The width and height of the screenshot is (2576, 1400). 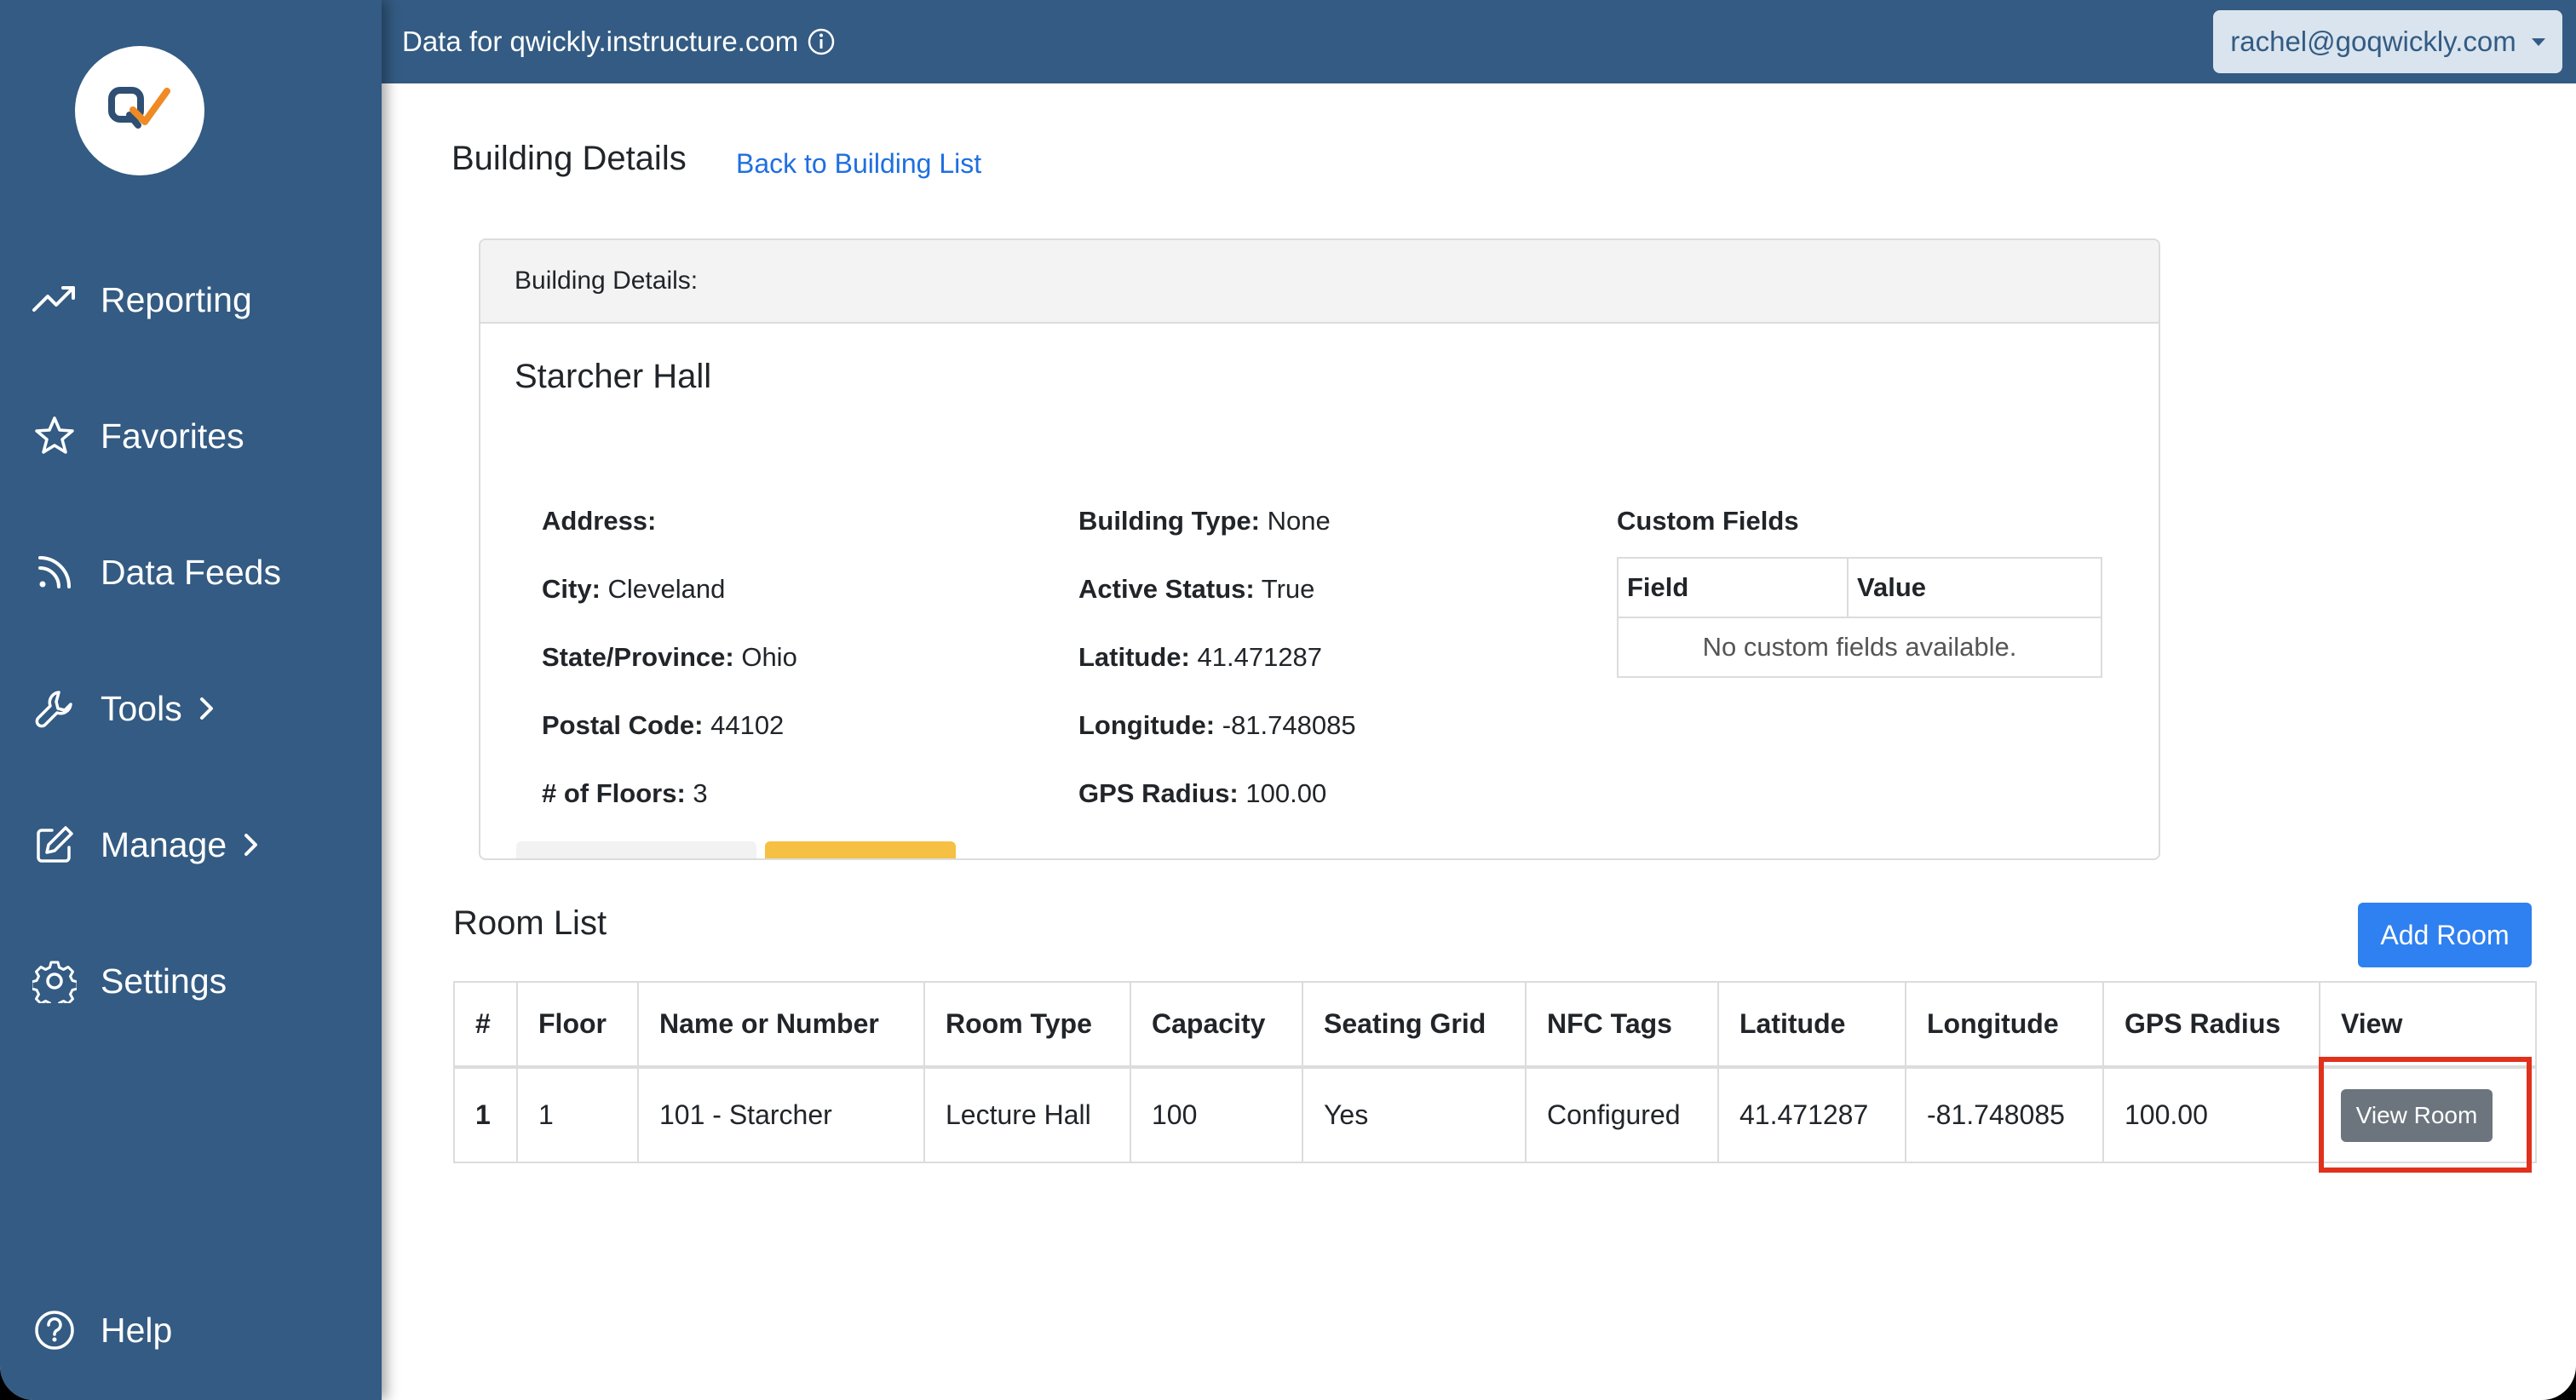 I want to click on latitude-field: Latitude: 41.471287, so click(x=1200, y=657).